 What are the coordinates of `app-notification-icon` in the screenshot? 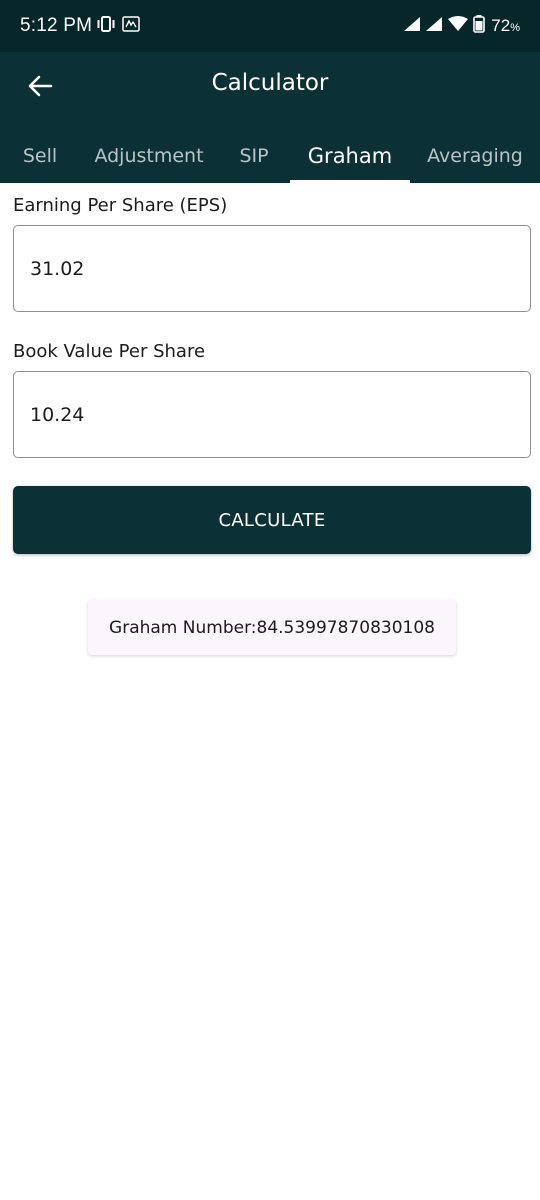 It's located at (131, 26).